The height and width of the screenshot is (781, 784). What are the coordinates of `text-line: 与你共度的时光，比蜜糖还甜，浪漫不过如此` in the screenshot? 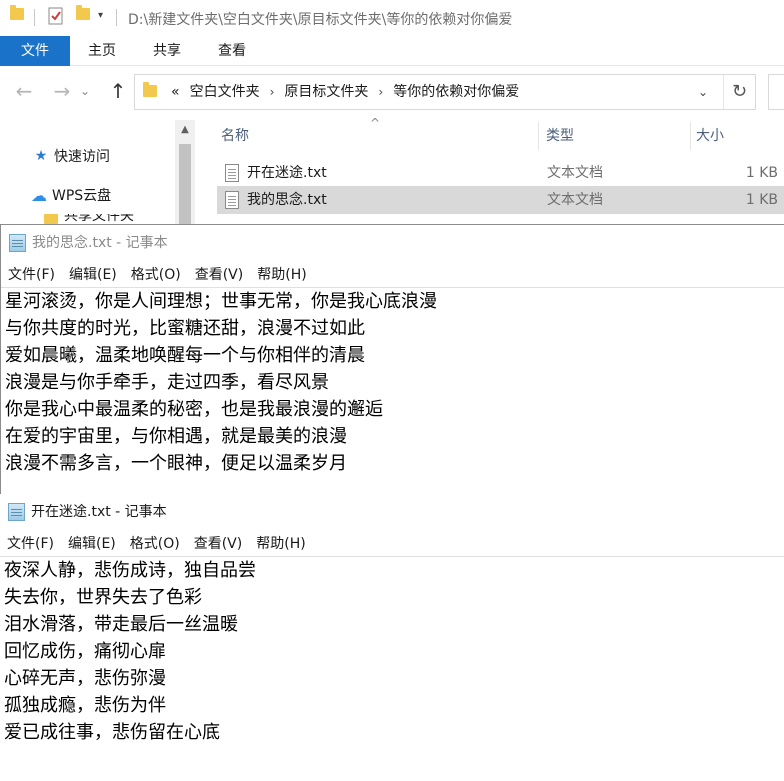 It's located at (185, 328).